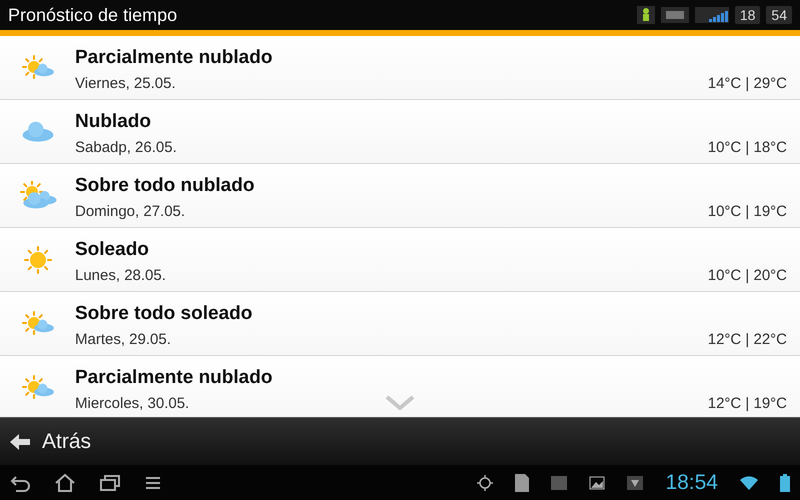 The height and width of the screenshot is (500, 800). I want to click on date-text: Miercoles, 30.05., so click(132, 403).